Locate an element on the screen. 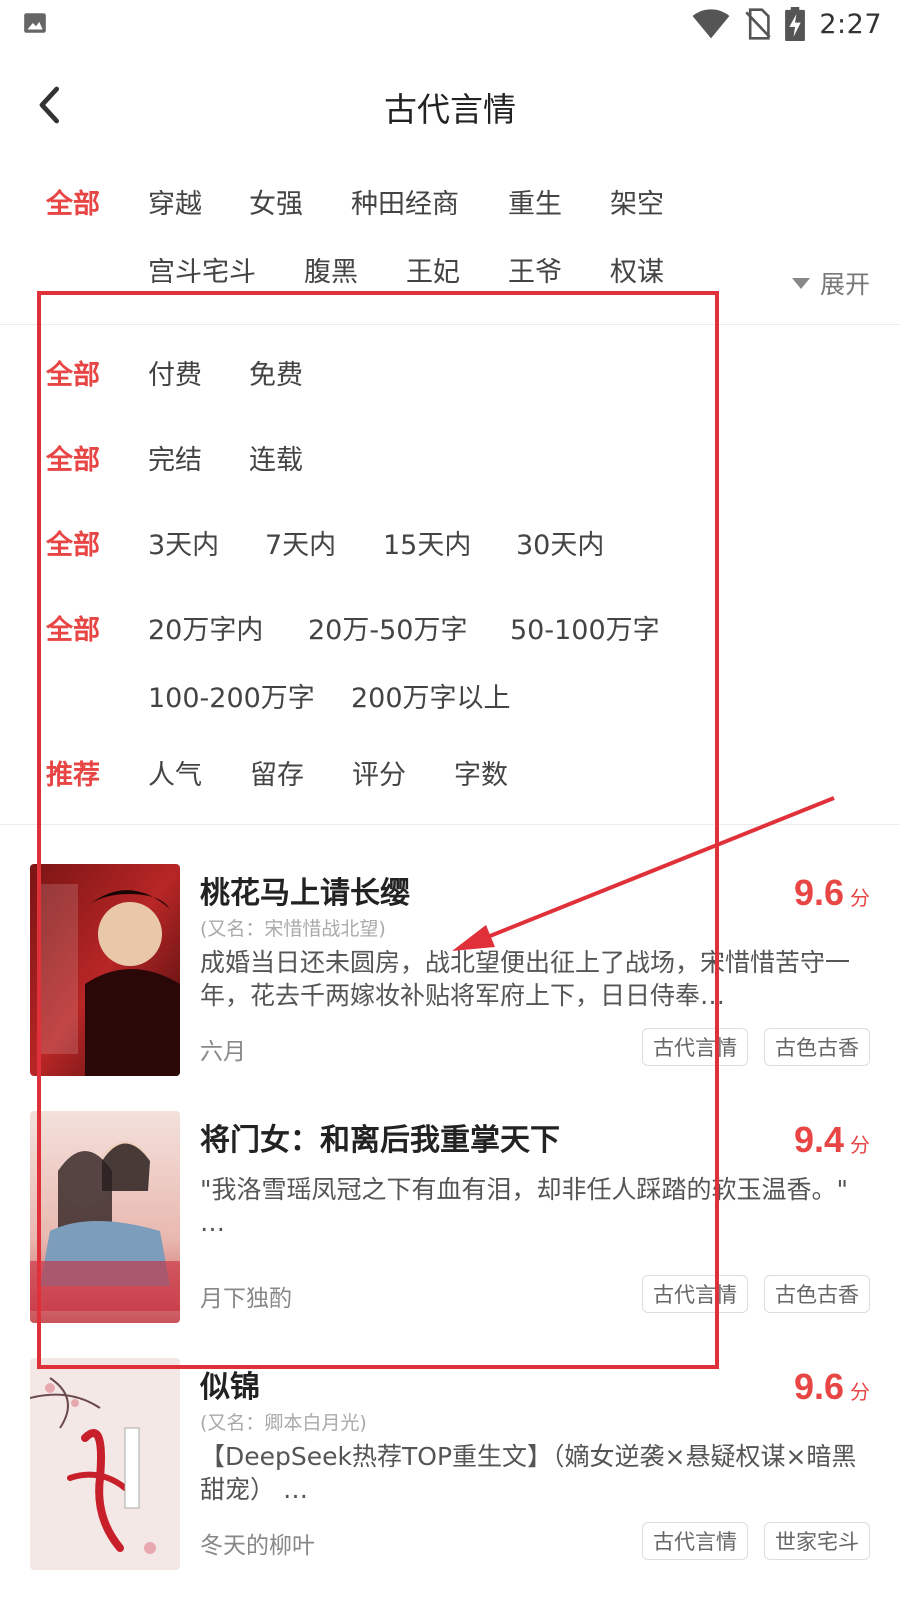  category-option: 王妃 is located at coordinates (433, 273).